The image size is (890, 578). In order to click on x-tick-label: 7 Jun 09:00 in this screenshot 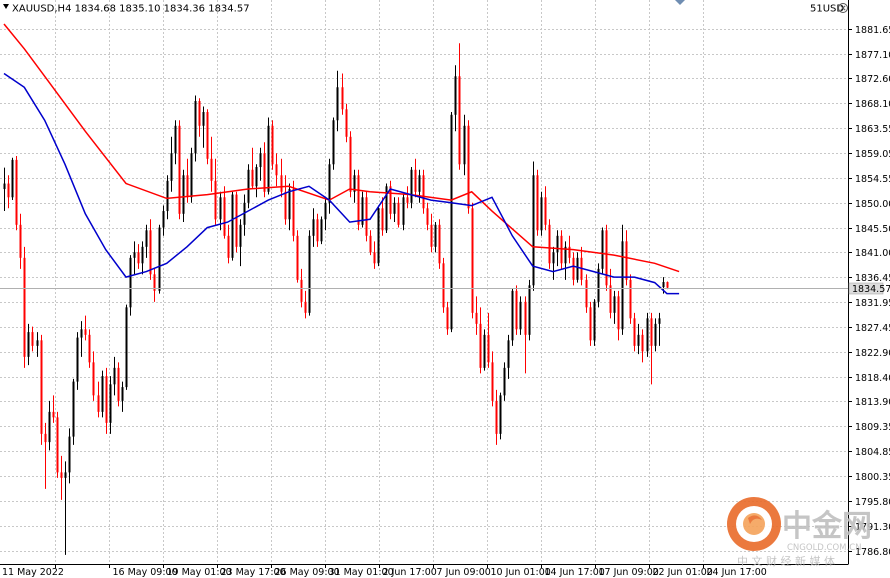, I will do `click(464, 572)`.